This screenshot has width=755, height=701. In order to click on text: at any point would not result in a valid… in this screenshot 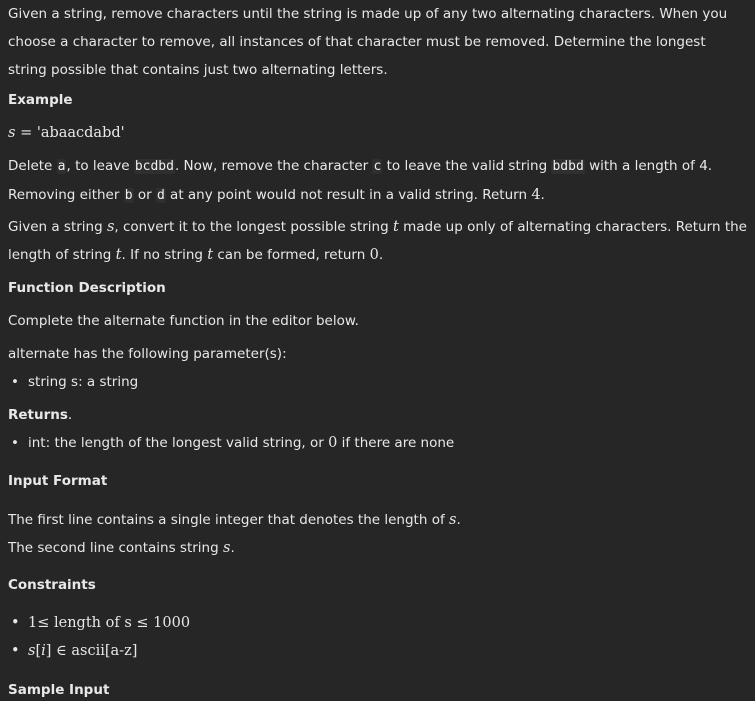, I will do `click(348, 195)`.